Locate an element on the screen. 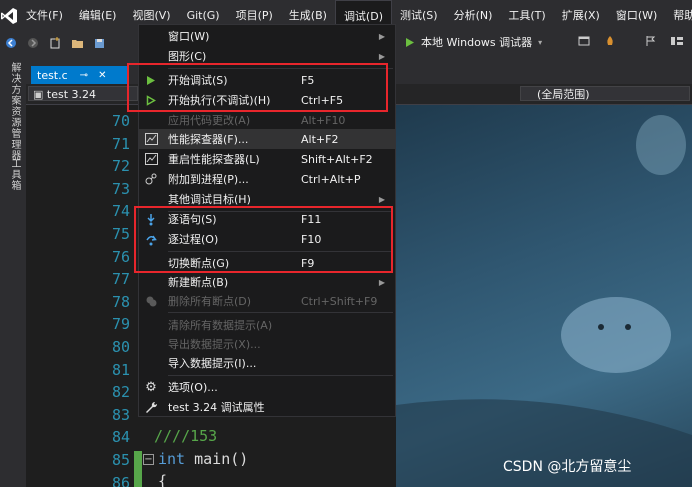 This screenshot has height=487, width=692. line-number: 86 is located at coordinates (120, 480).